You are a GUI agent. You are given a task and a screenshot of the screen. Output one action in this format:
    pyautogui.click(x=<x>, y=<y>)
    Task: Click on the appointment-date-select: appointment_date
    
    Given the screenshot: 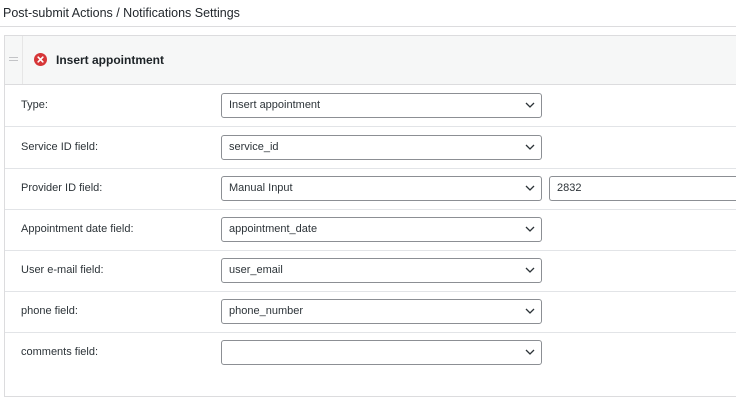 What is the action you would take?
    pyautogui.click(x=381, y=229)
    